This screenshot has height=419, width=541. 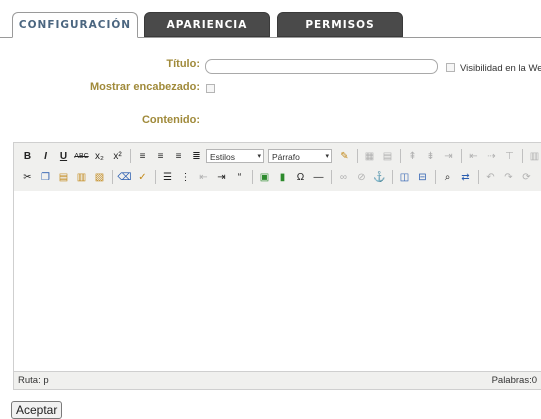 I want to click on align-right-icon: ≡, so click(x=178, y=156).